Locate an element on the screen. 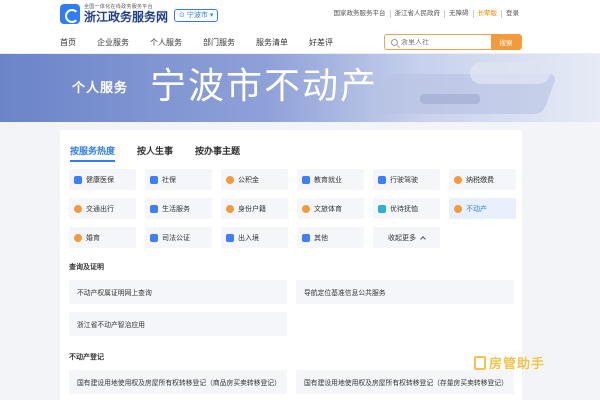 The height and width of the screenshot is (400, 600). category-label: 纳税缴费 is located at coordinates (480, 180).